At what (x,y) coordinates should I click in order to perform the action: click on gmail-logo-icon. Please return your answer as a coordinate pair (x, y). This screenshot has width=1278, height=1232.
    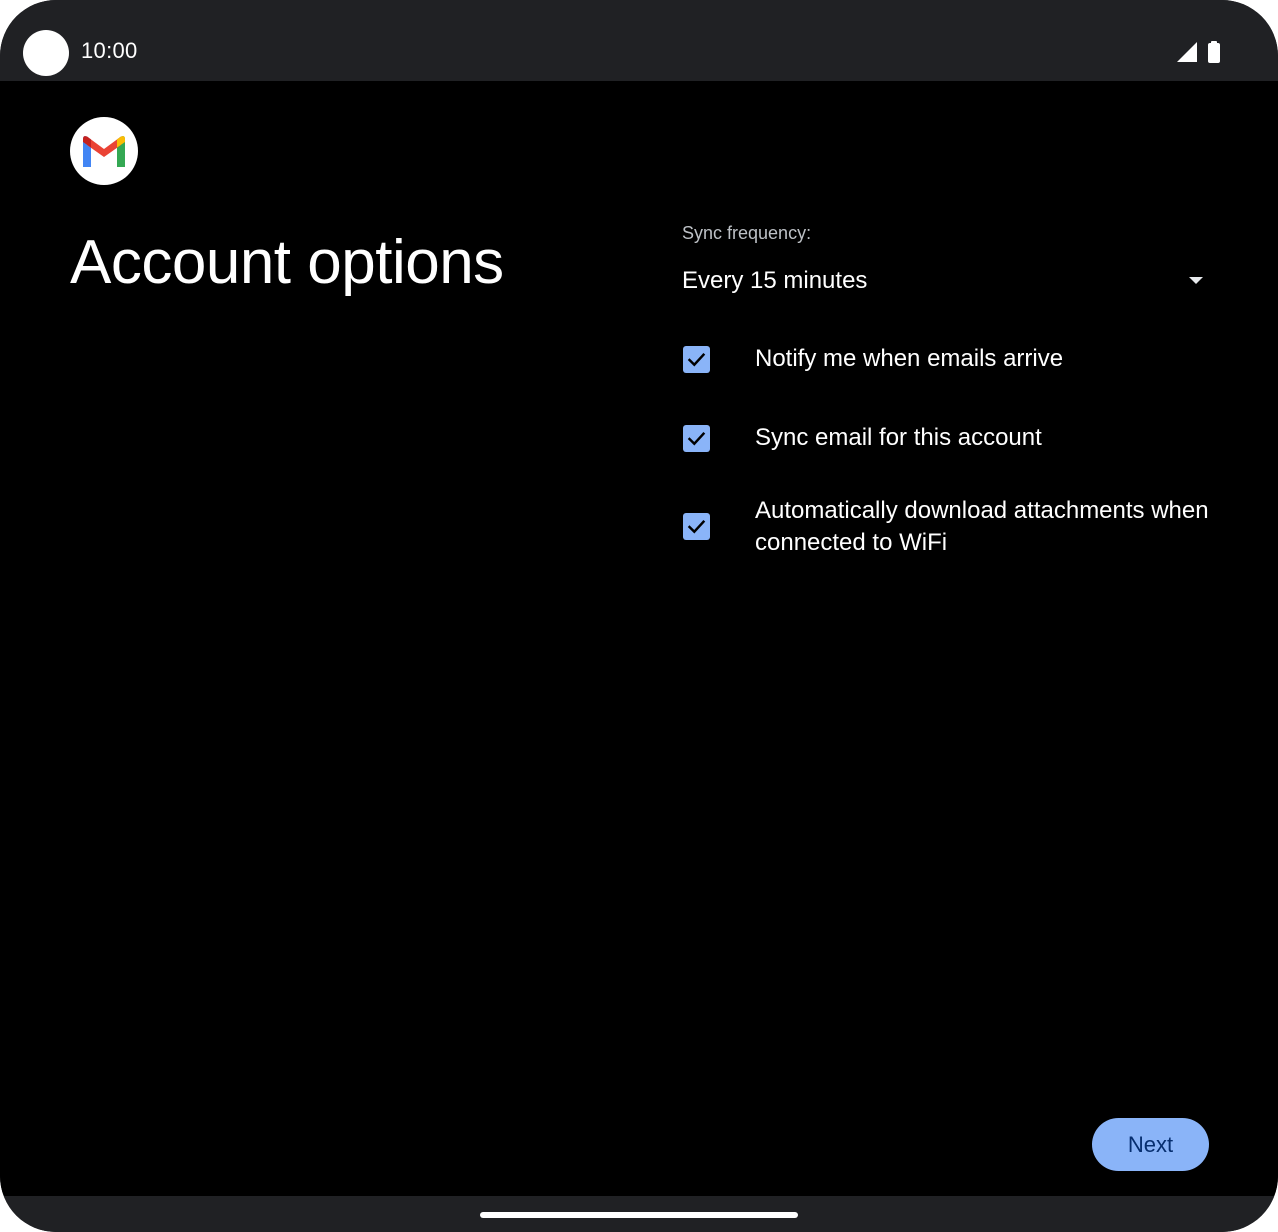
    Looking at the image, I should click on (104, 151).